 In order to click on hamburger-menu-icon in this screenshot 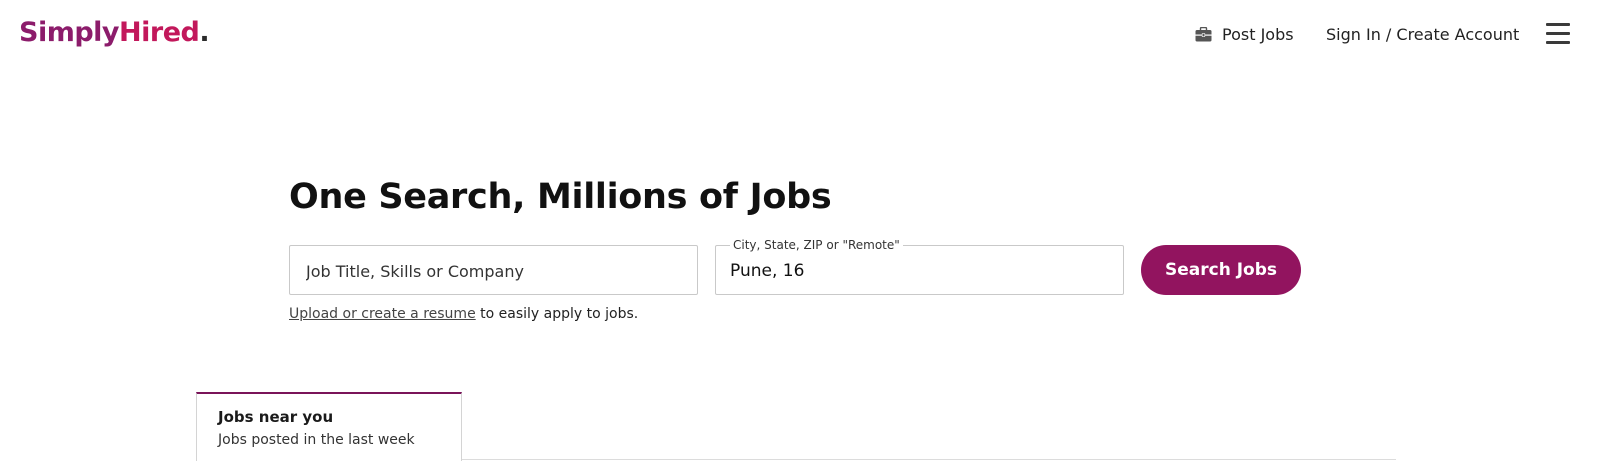, I will do `click(1558, 34)`.